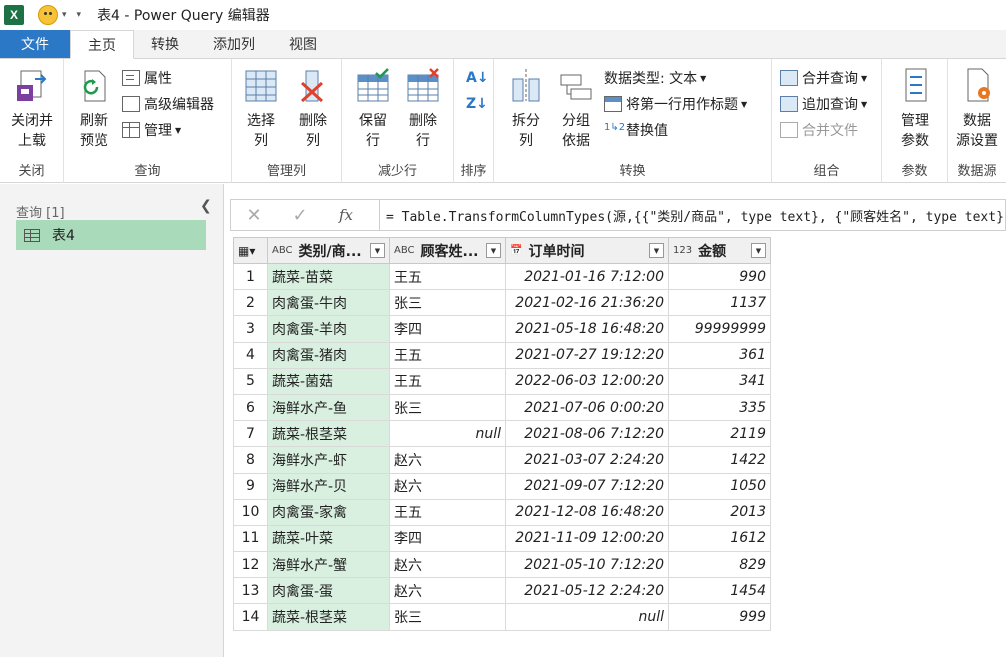 The width and height of the screenshot is (1006, 657). What do you see at coordinates (246, 251) in the screenshot?
I see `table-menu-icon: ▦▾` at bounding box center [246, 251].